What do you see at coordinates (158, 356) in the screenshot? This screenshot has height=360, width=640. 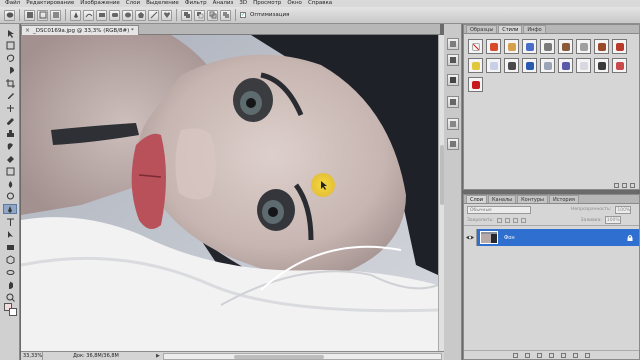 I see `status-menu-arrow: ▶` at bounding box center [158, 356].